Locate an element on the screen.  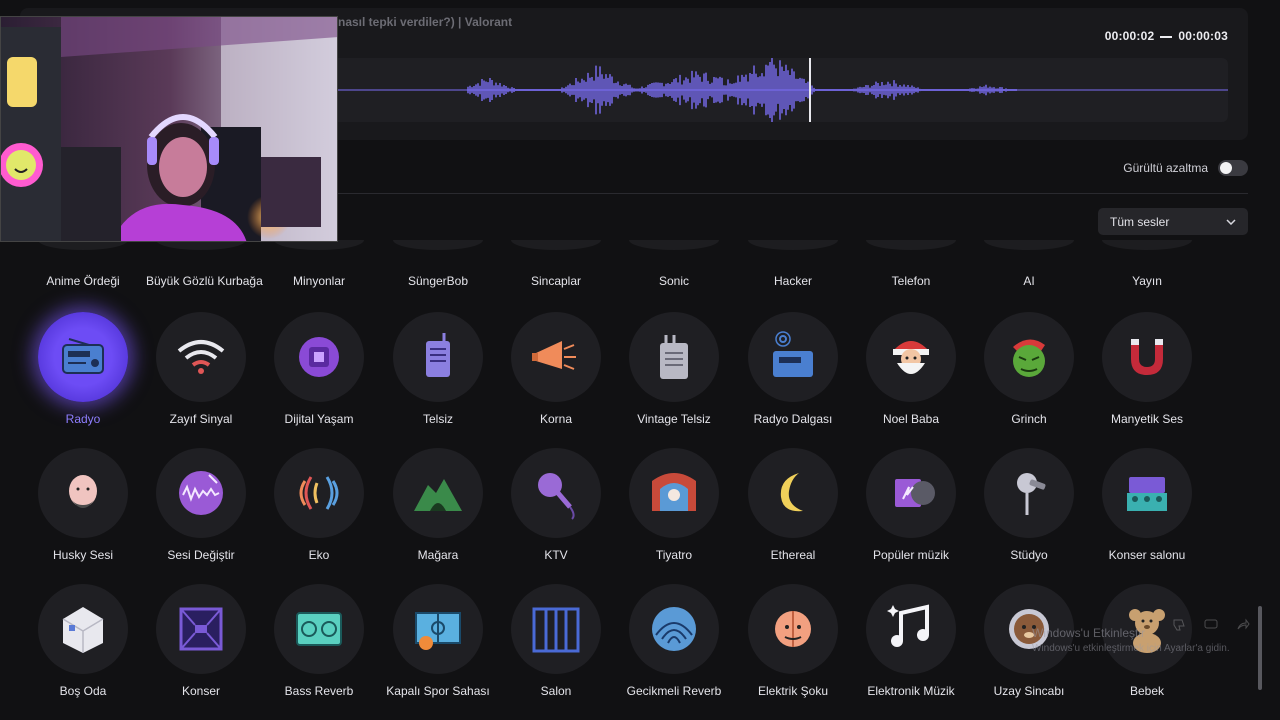
effect-tile: Manyetik Ses is located at coordinates (1147, 377).